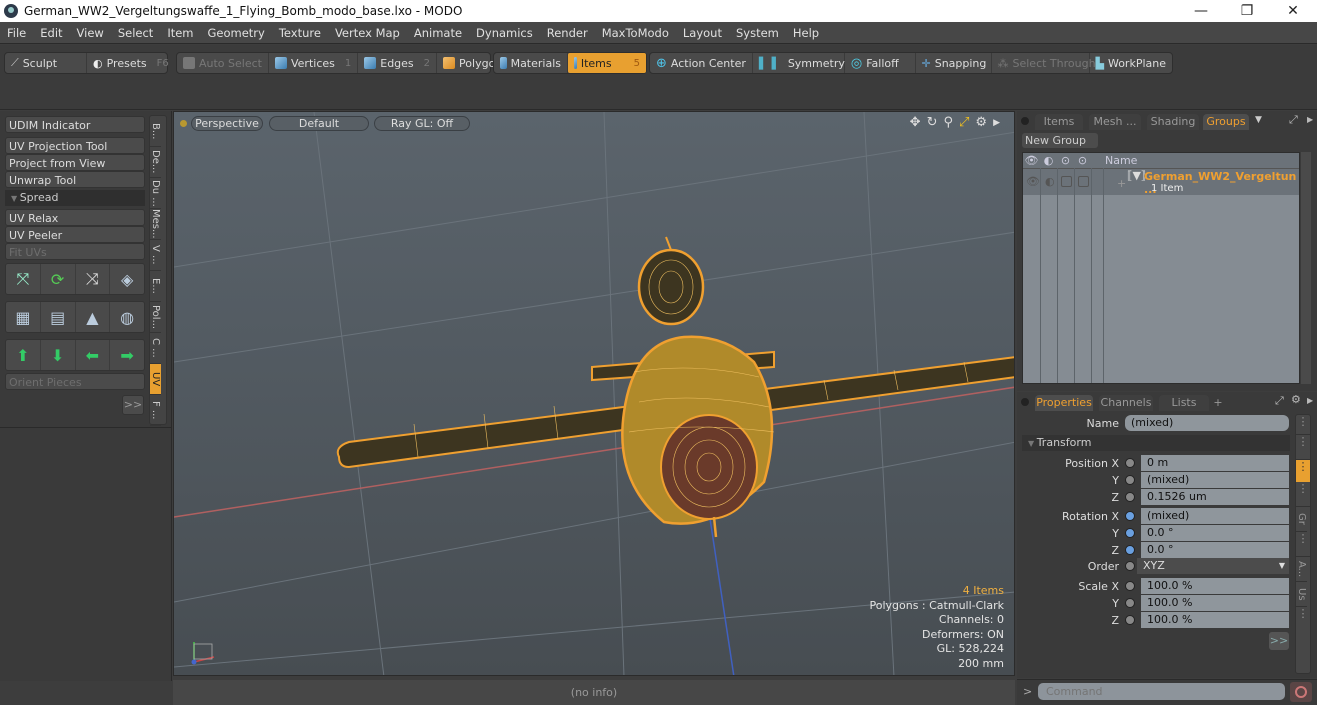 The height and width of the screenshot is (705, 1317). What do you see at coordinates (46, 63) in the screenshot?
I see `sculpt-button: ⟋ Sculpt` at bounding box center [46, 63].